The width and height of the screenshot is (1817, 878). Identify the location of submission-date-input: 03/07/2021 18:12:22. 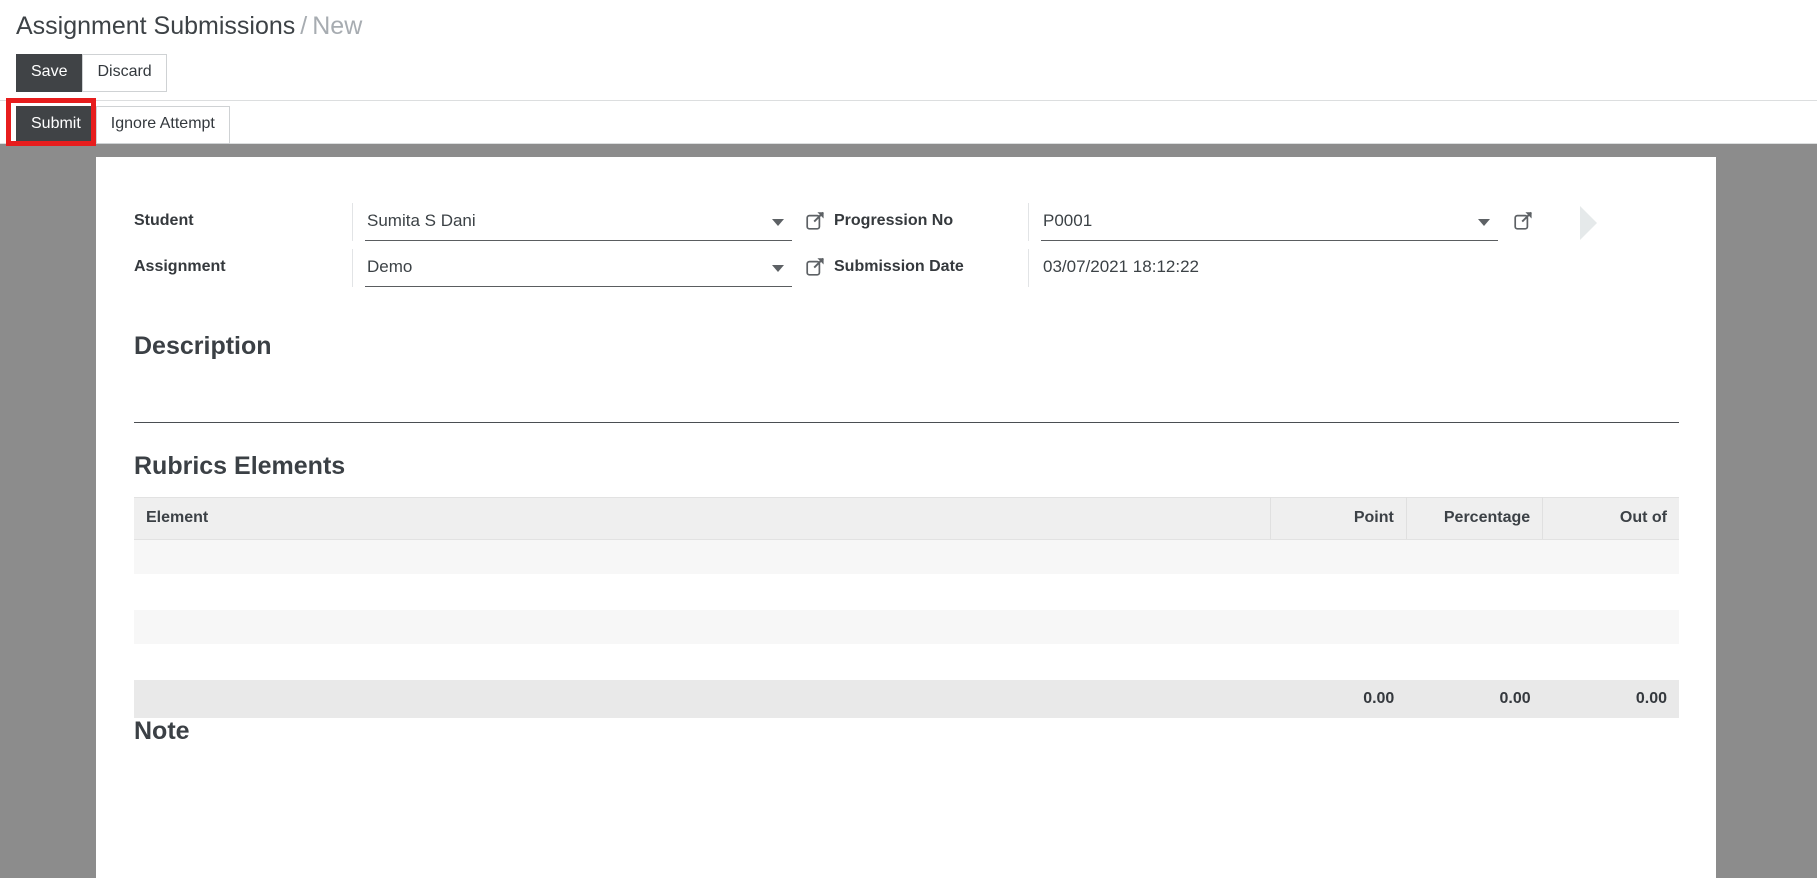
(1269, 268).